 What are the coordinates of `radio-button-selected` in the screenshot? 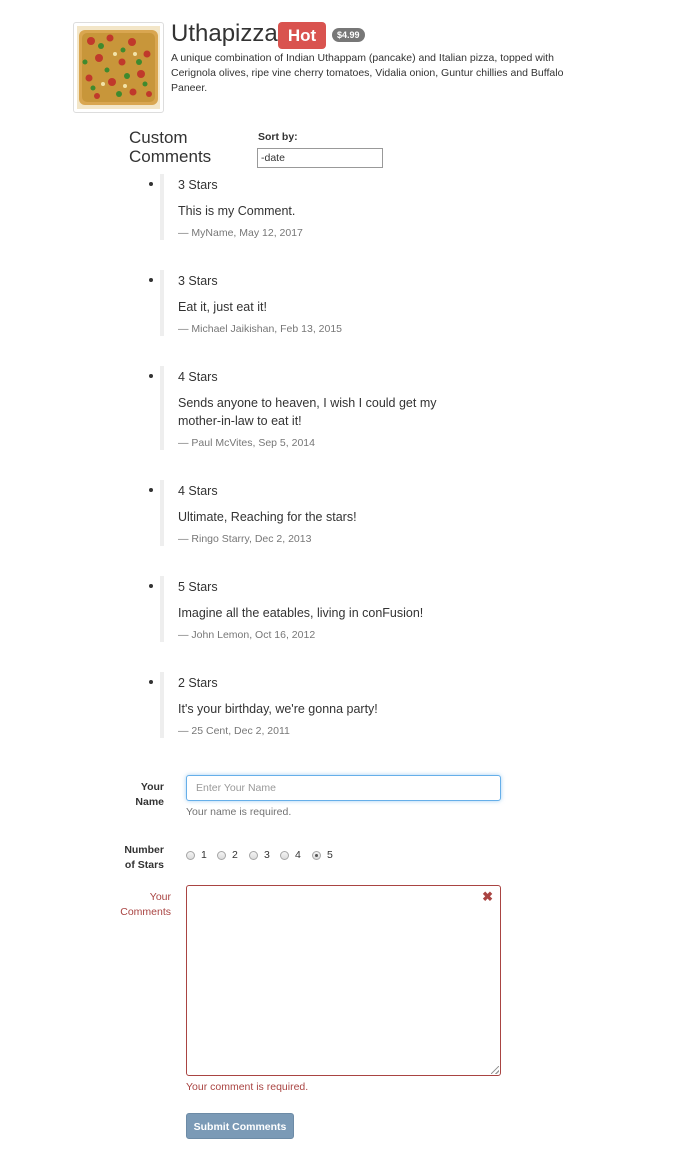 It's located at (316, 855).